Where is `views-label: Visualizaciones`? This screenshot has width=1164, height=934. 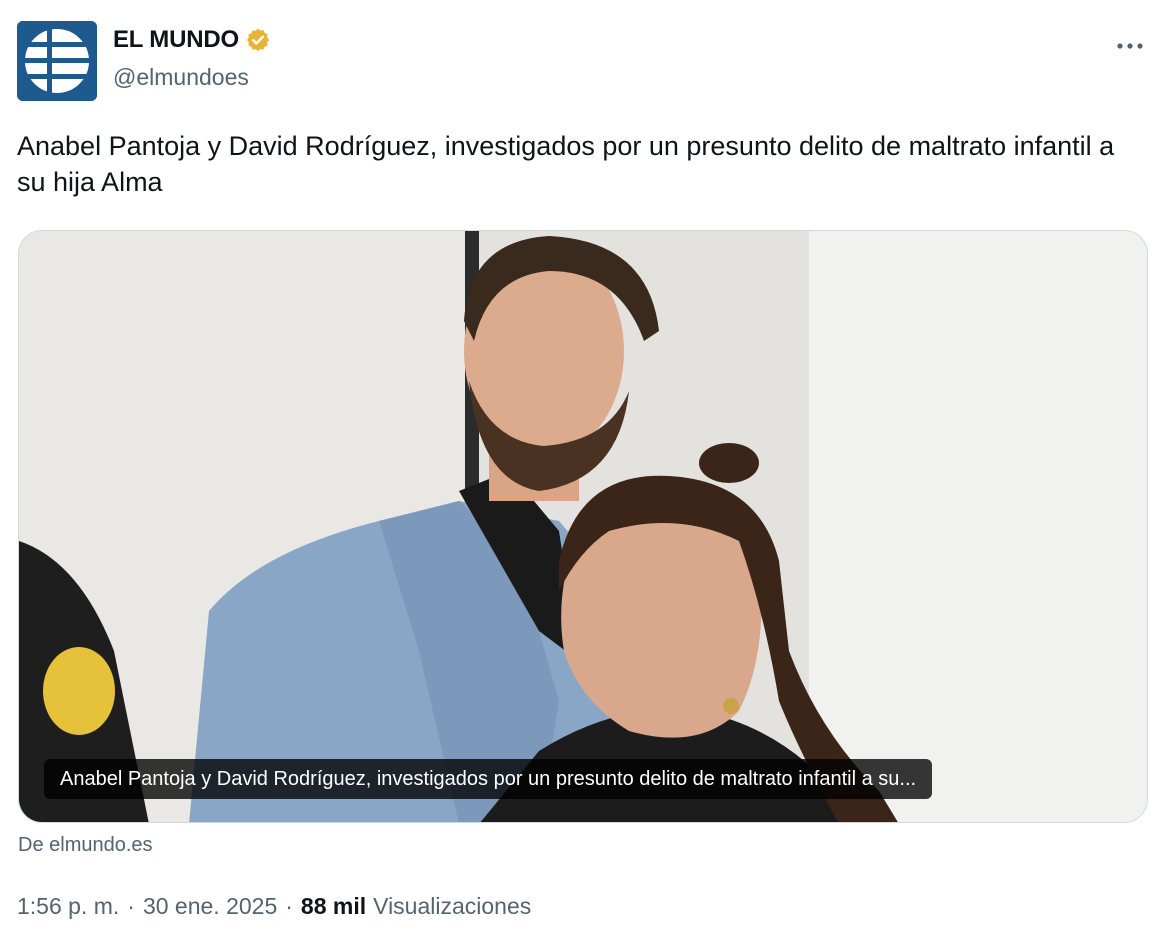 views-label: Visualizaciones is located at coordinates (452, 906).